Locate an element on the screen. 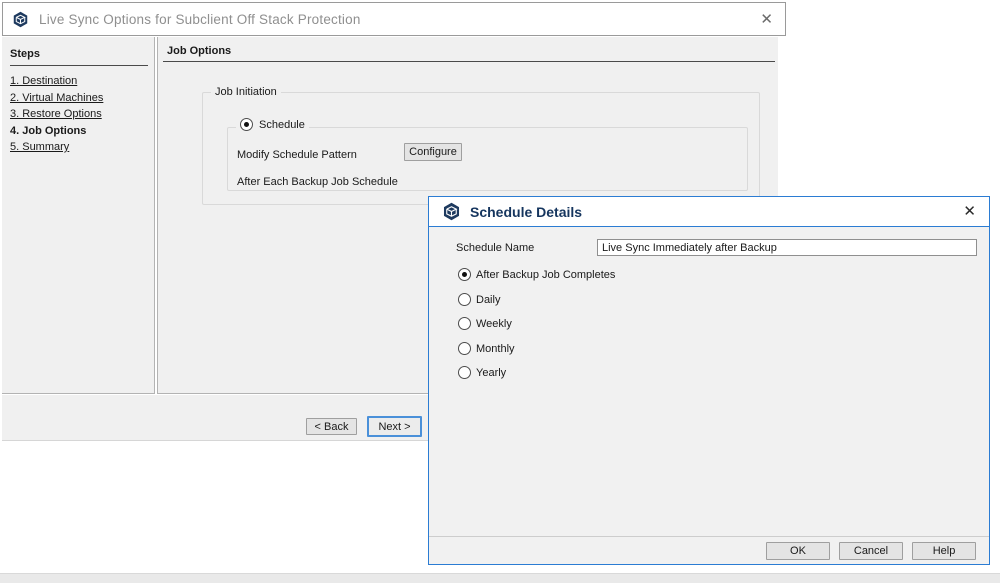 This screenshot has height=583, width=1000. option-monthly: Monthly is located at coordinates (486, 348).